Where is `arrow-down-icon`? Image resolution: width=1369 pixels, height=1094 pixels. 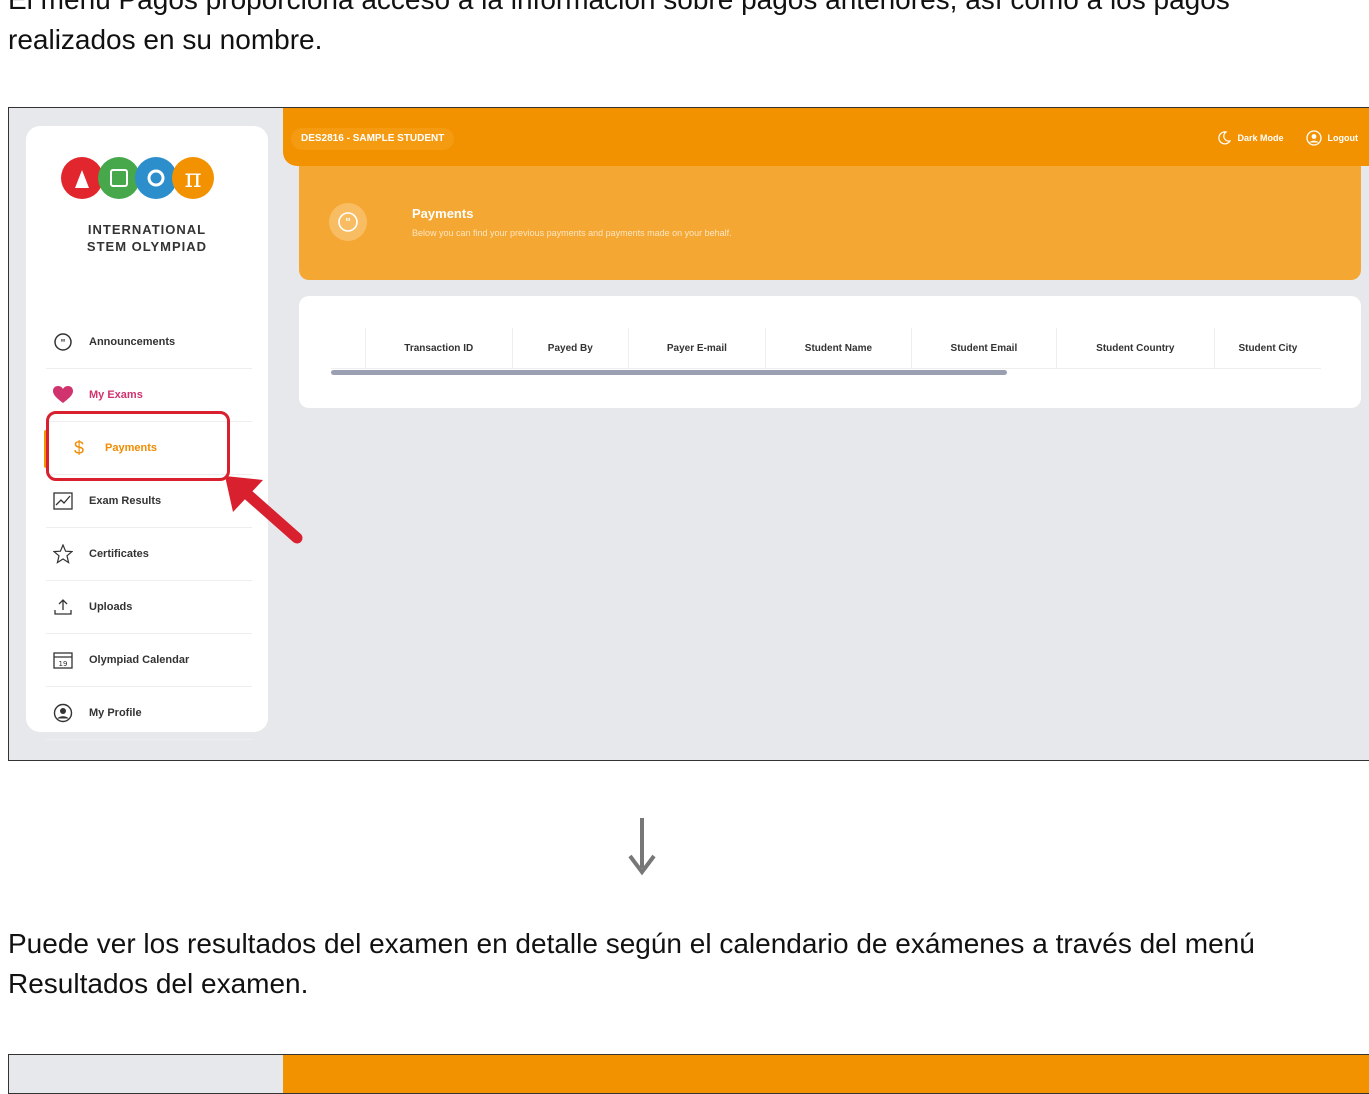
arrow-down-icon is located at coordinates (642, 847).